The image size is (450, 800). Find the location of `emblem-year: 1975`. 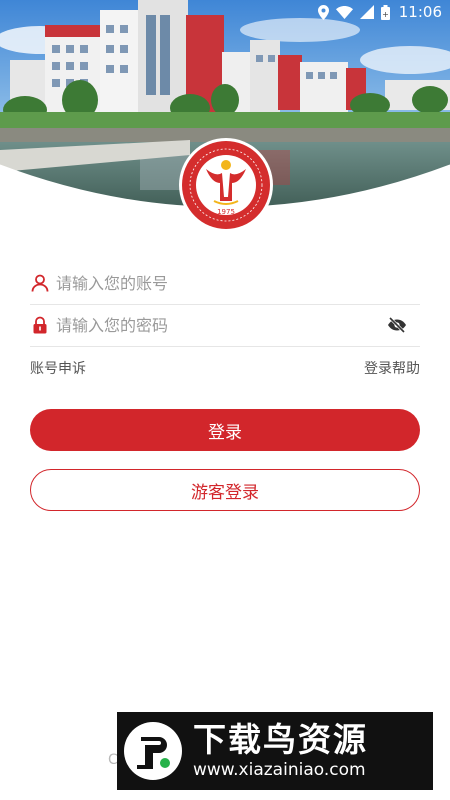

emblem-year: 1975 is located at coordinates (226, 212).